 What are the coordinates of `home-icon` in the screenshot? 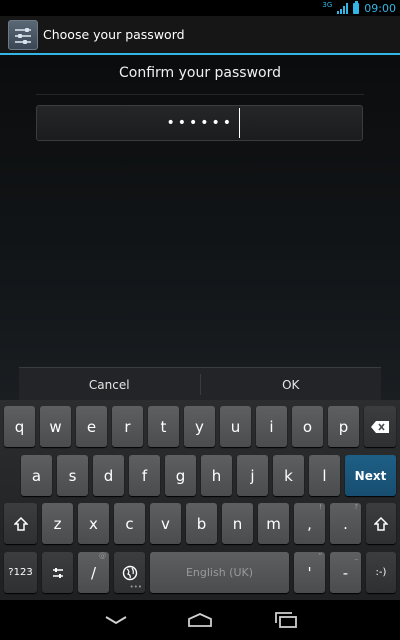 It's located at (200, 620).